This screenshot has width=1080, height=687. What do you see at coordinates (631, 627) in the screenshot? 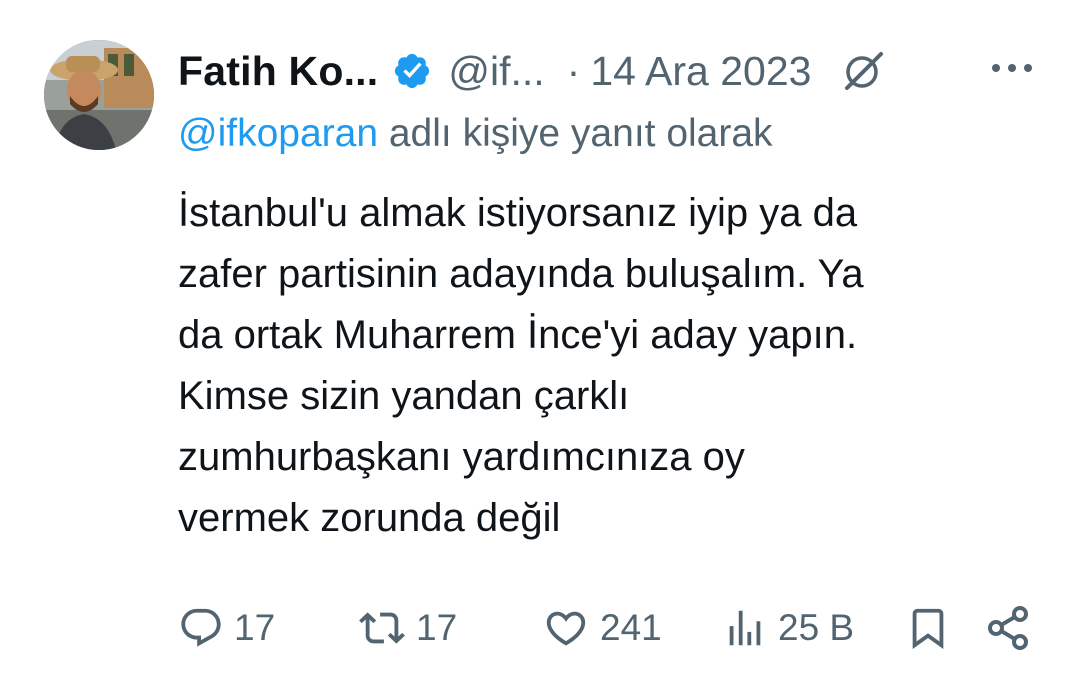
I see `like-count: 241` at bounding box center [631, 627].